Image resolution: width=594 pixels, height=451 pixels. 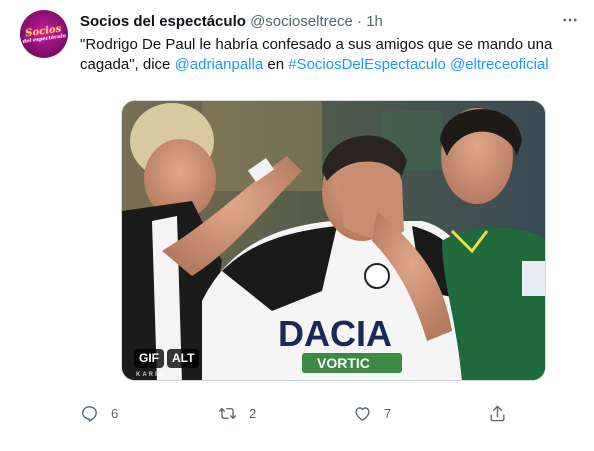 I want to click on mention-link: @adrianpalla, so click(x=219, y=64).